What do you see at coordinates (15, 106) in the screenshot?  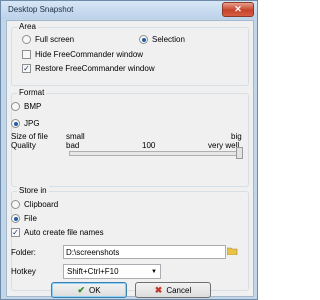 I see `bmp-radio-icon` at bounding box center [15, 106].